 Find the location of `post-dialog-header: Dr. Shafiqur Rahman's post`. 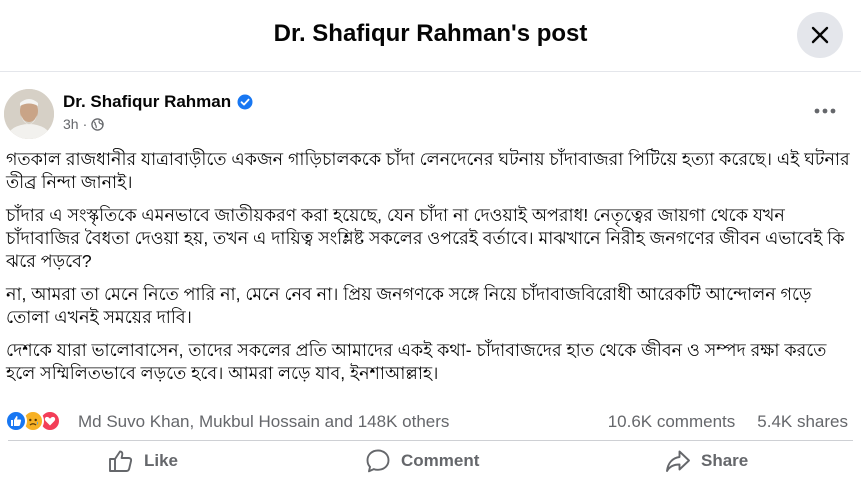

post-dialog-header: Dr. Shafiqur Rahman's post is located at coordinates (430, 36).